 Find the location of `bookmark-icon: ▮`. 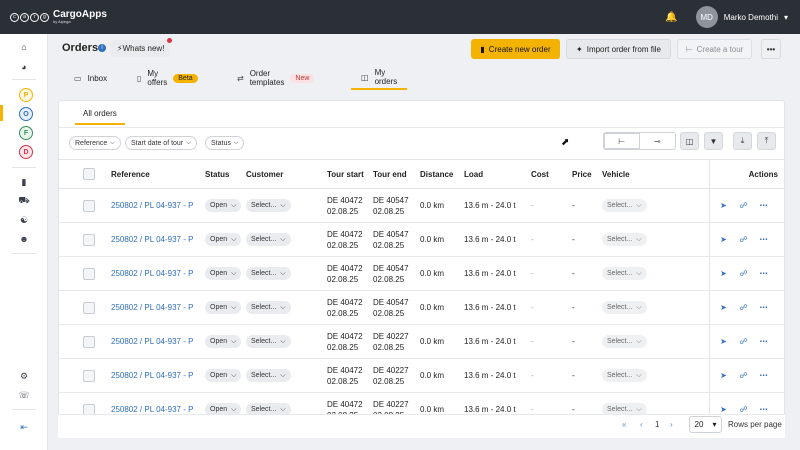

bookmark-icon: ▮ is located at coordinates (24, 182).